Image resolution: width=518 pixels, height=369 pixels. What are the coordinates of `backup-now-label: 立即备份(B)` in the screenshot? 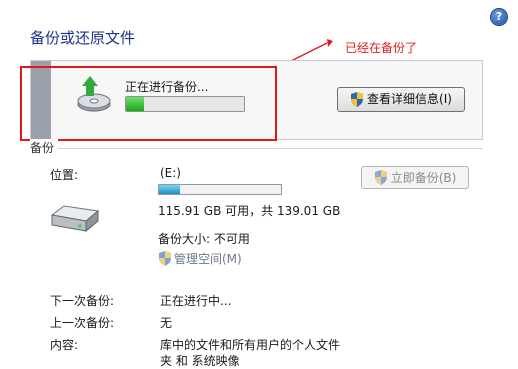 It's located at (423, 178).